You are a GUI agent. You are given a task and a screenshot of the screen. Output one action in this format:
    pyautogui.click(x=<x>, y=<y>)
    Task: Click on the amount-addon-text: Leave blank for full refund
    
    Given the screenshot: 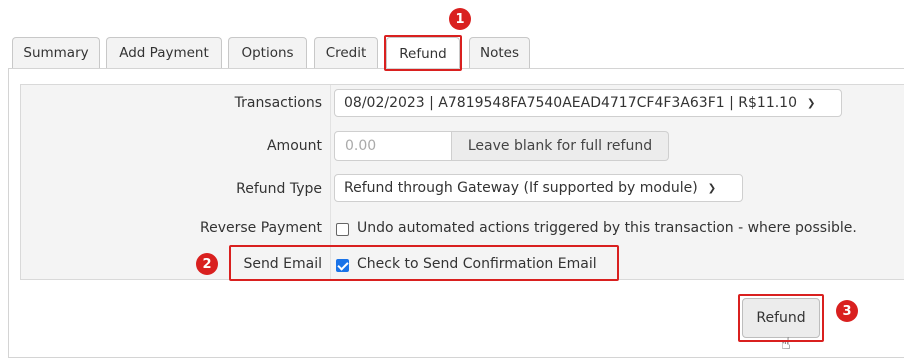 What is the action you would take?
    pyautogui.click(x=560, y=146)
    